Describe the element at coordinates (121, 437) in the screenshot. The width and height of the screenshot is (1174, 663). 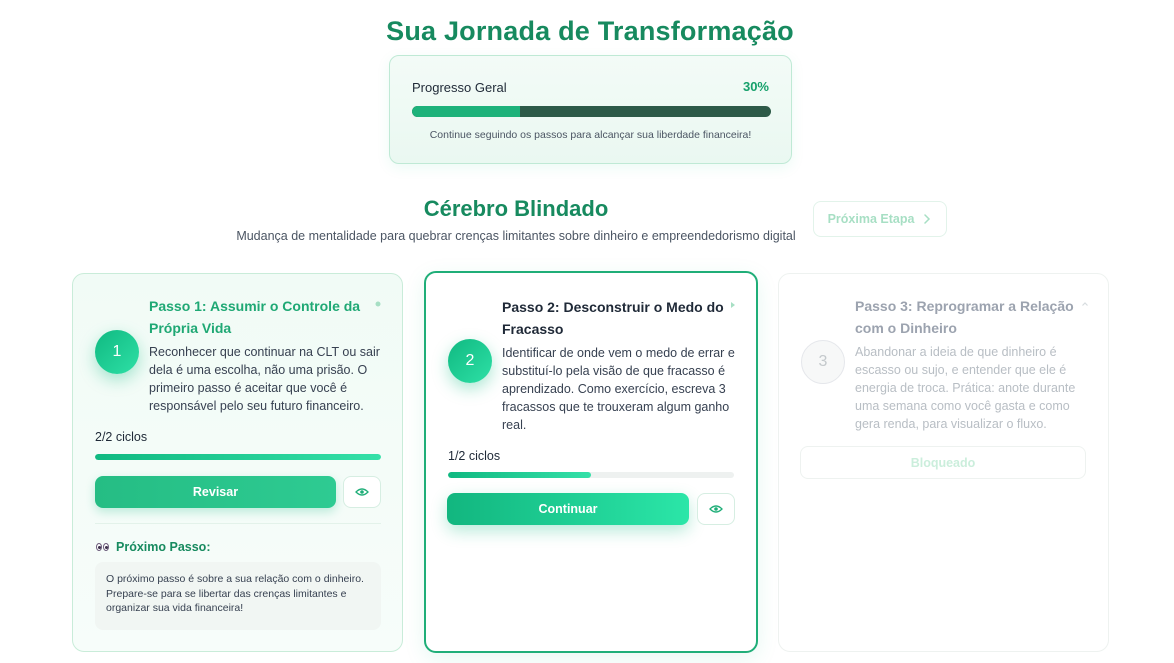
I see `step-1-cycles: 2/2 ciclos` at that location.